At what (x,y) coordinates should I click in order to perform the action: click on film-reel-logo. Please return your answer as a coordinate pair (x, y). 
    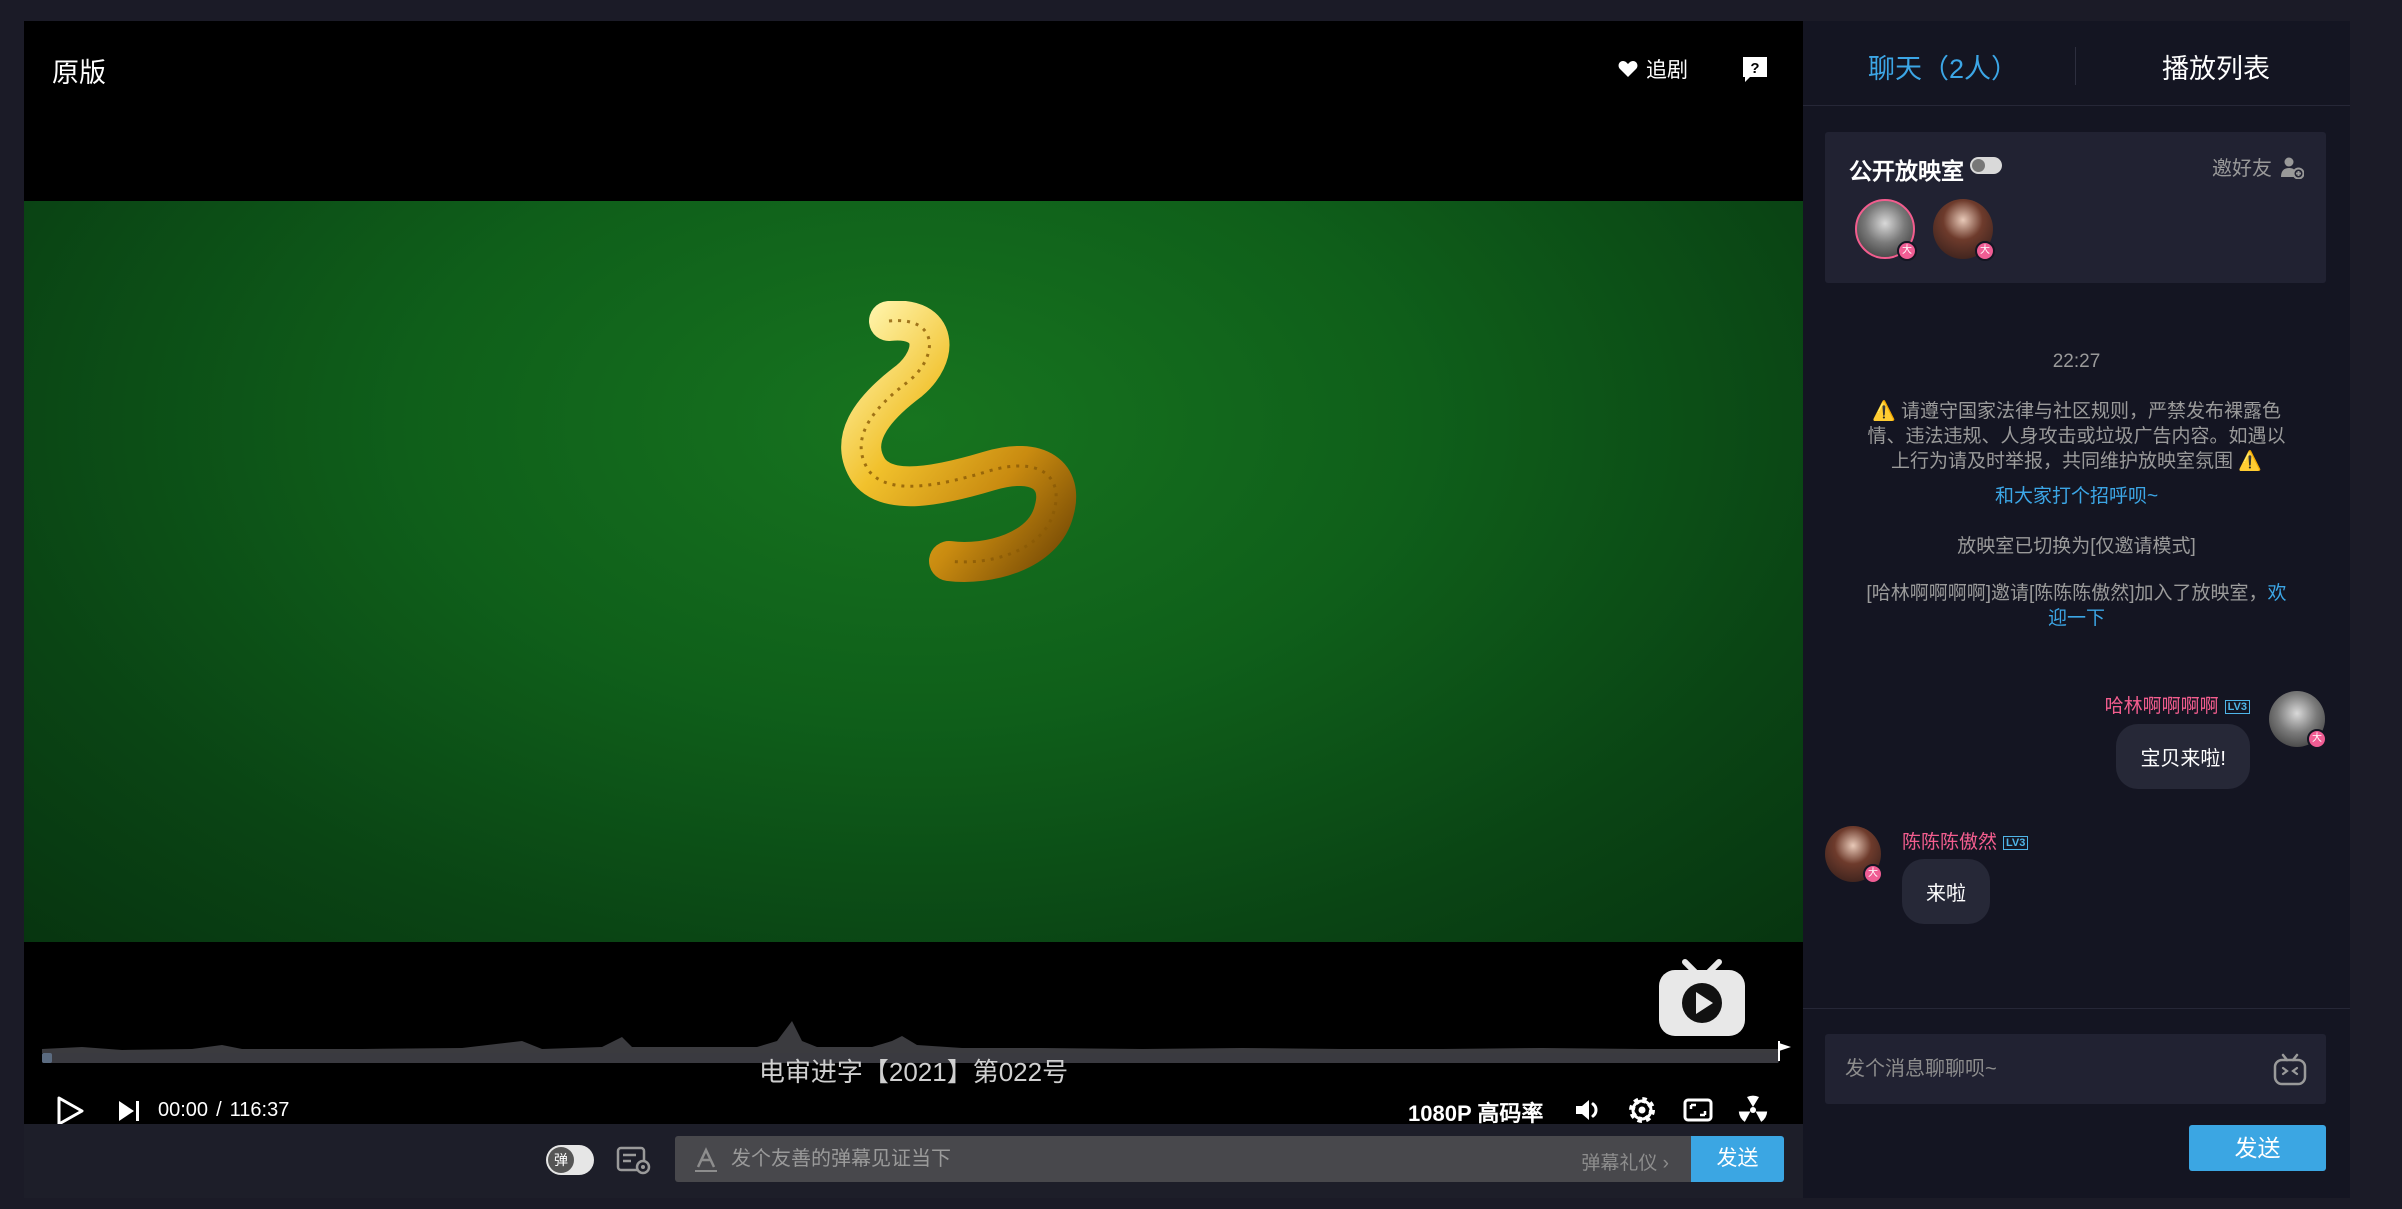
    Looking at the image, I should click on (959, 441).